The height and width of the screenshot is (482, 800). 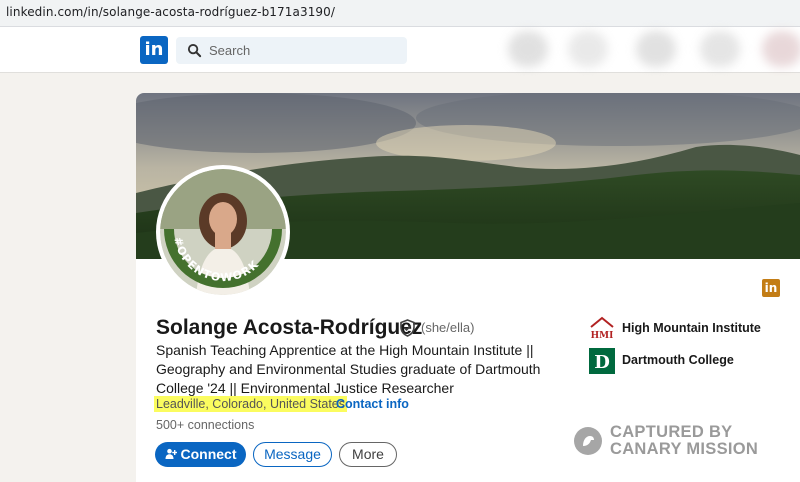 I want to click on connect-button: Connect, so click(x=200, y=454).